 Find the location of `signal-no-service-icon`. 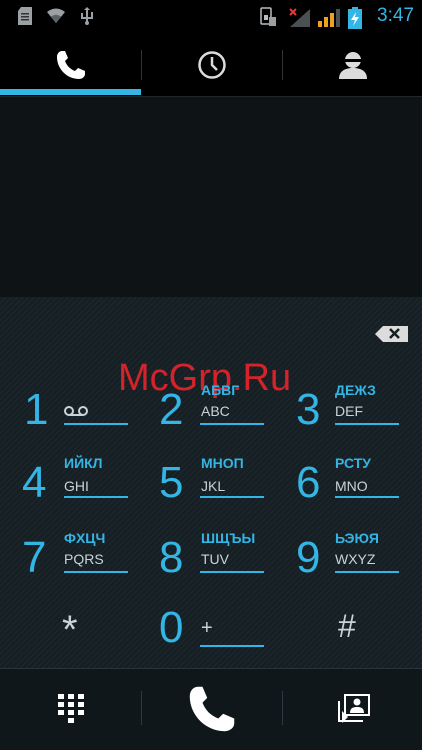

signal-no-service-icon is located at coordinates (299, 17).